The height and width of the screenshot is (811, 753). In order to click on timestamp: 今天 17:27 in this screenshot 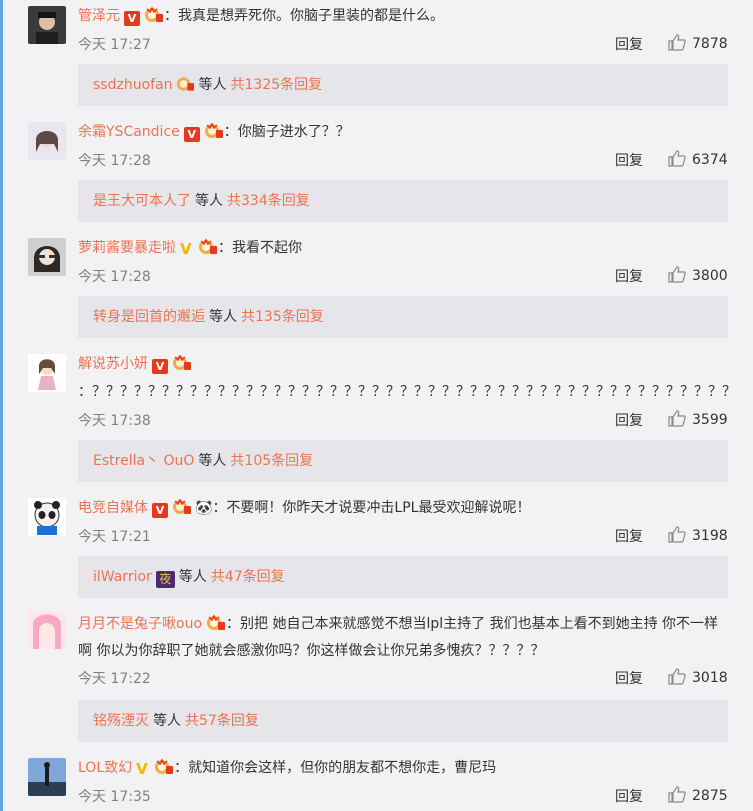, I will do `click(114, 45)`.